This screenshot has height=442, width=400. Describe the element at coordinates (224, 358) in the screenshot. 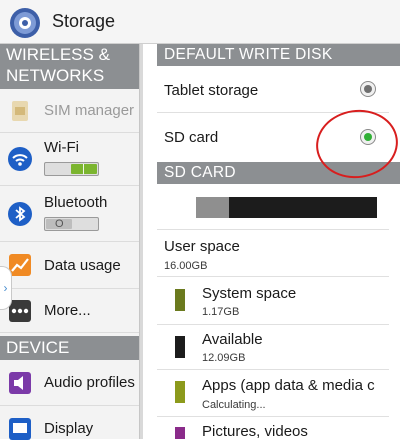

I see `available-value: 12.09GB` at that location.